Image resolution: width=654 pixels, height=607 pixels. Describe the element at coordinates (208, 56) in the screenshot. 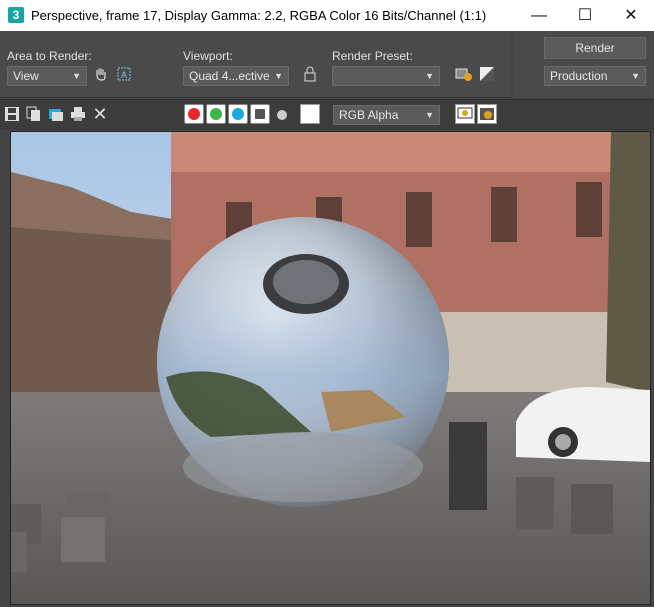

I see `viewport-label: Viewport:` at that location.